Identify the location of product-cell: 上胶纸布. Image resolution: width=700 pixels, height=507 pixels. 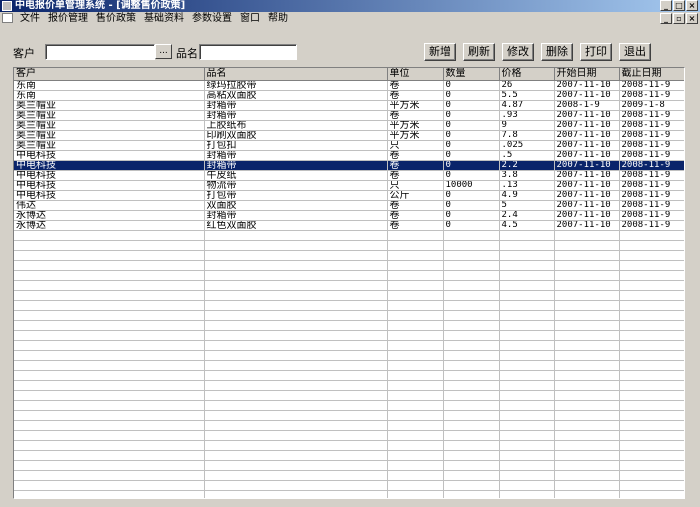
(296, 125).